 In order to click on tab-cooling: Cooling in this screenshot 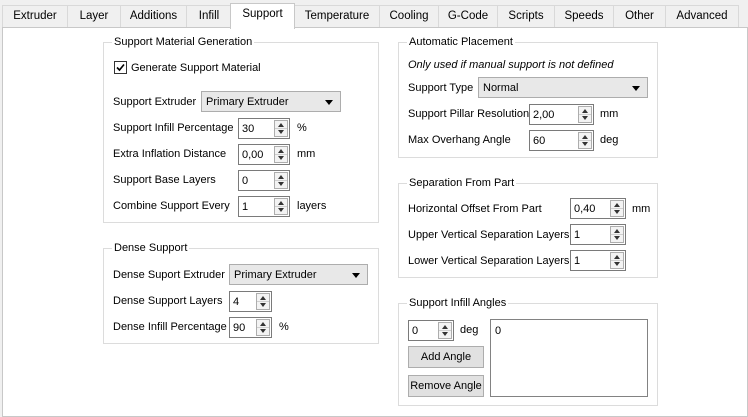, I will do `click(409, 16)`.